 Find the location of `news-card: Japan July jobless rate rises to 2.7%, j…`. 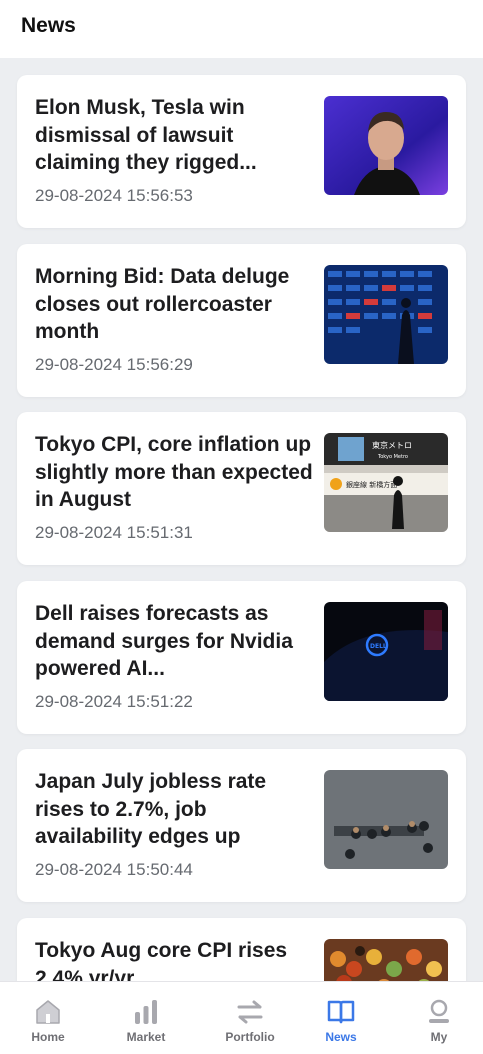

news-card: Japan July jobless rate rises to 2.7%, j… is located at coordinates (241, 825).